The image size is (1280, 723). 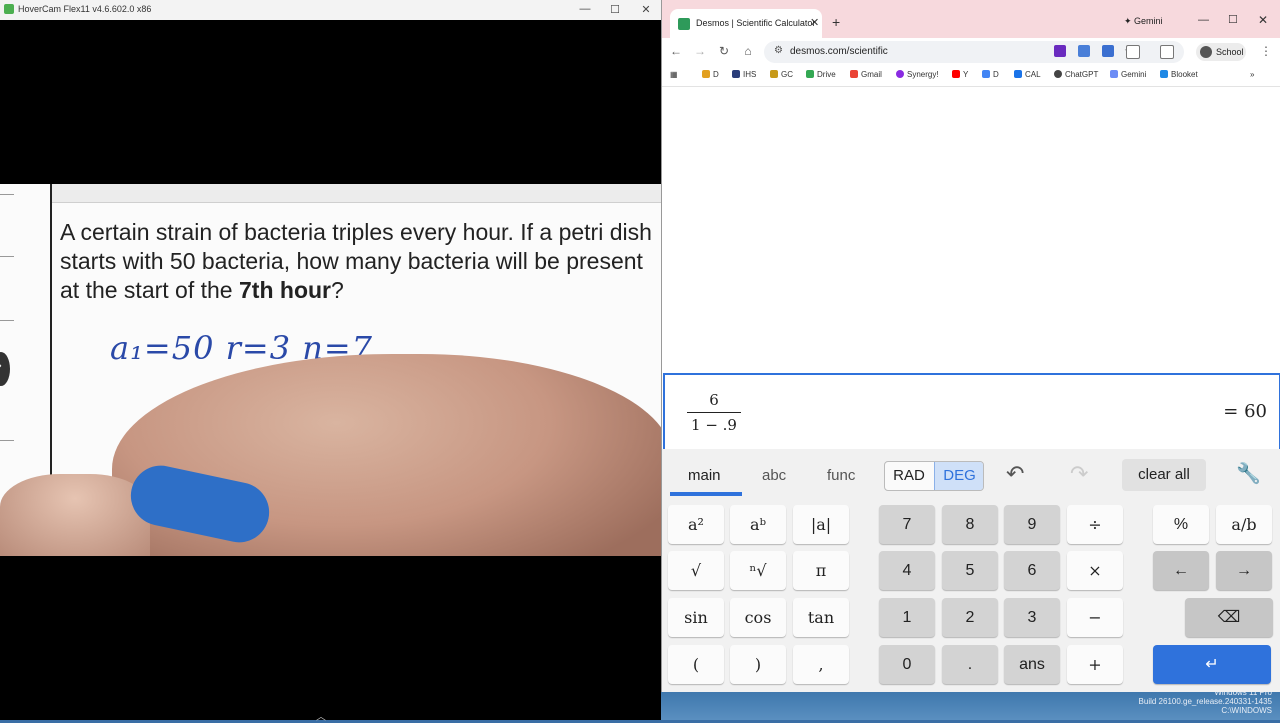 I want to click on key-enter: ↵, so click(x=1212, y=664).